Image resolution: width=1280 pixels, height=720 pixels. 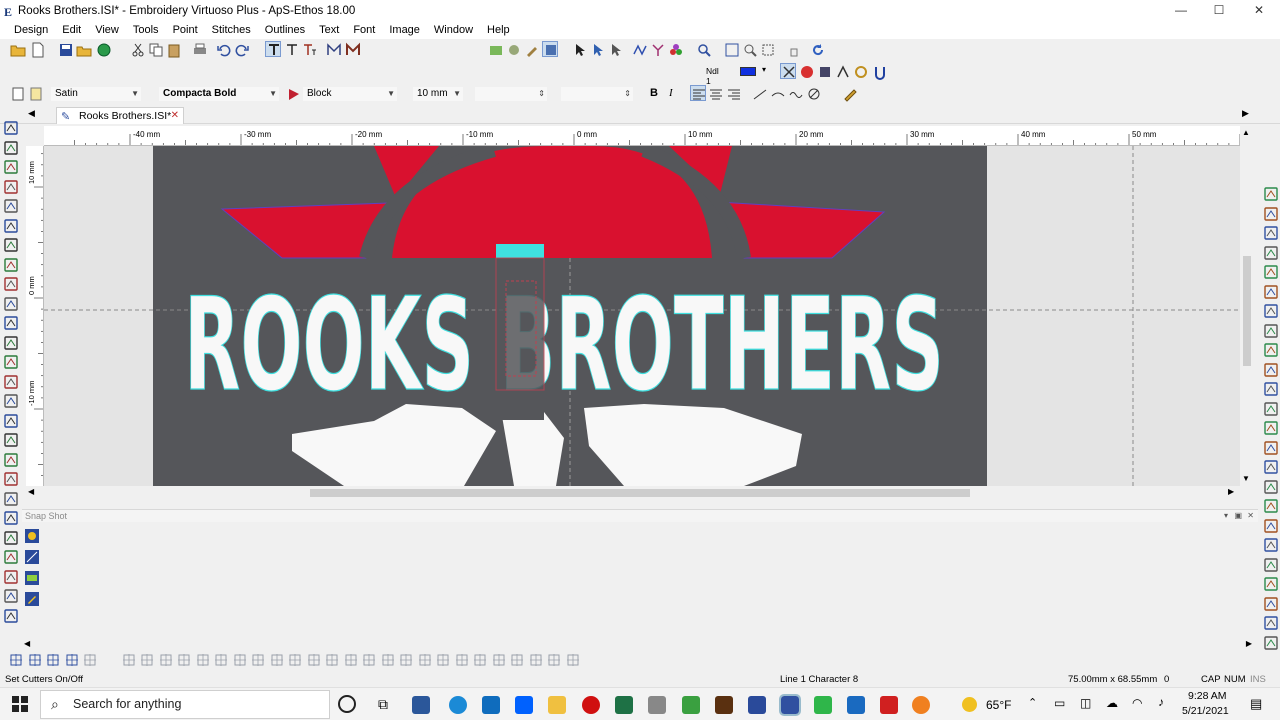 What do you see at coordinates (750, 50) in the screenshot?
I see `zoom-out-icon` at bounding box center [750, 50].